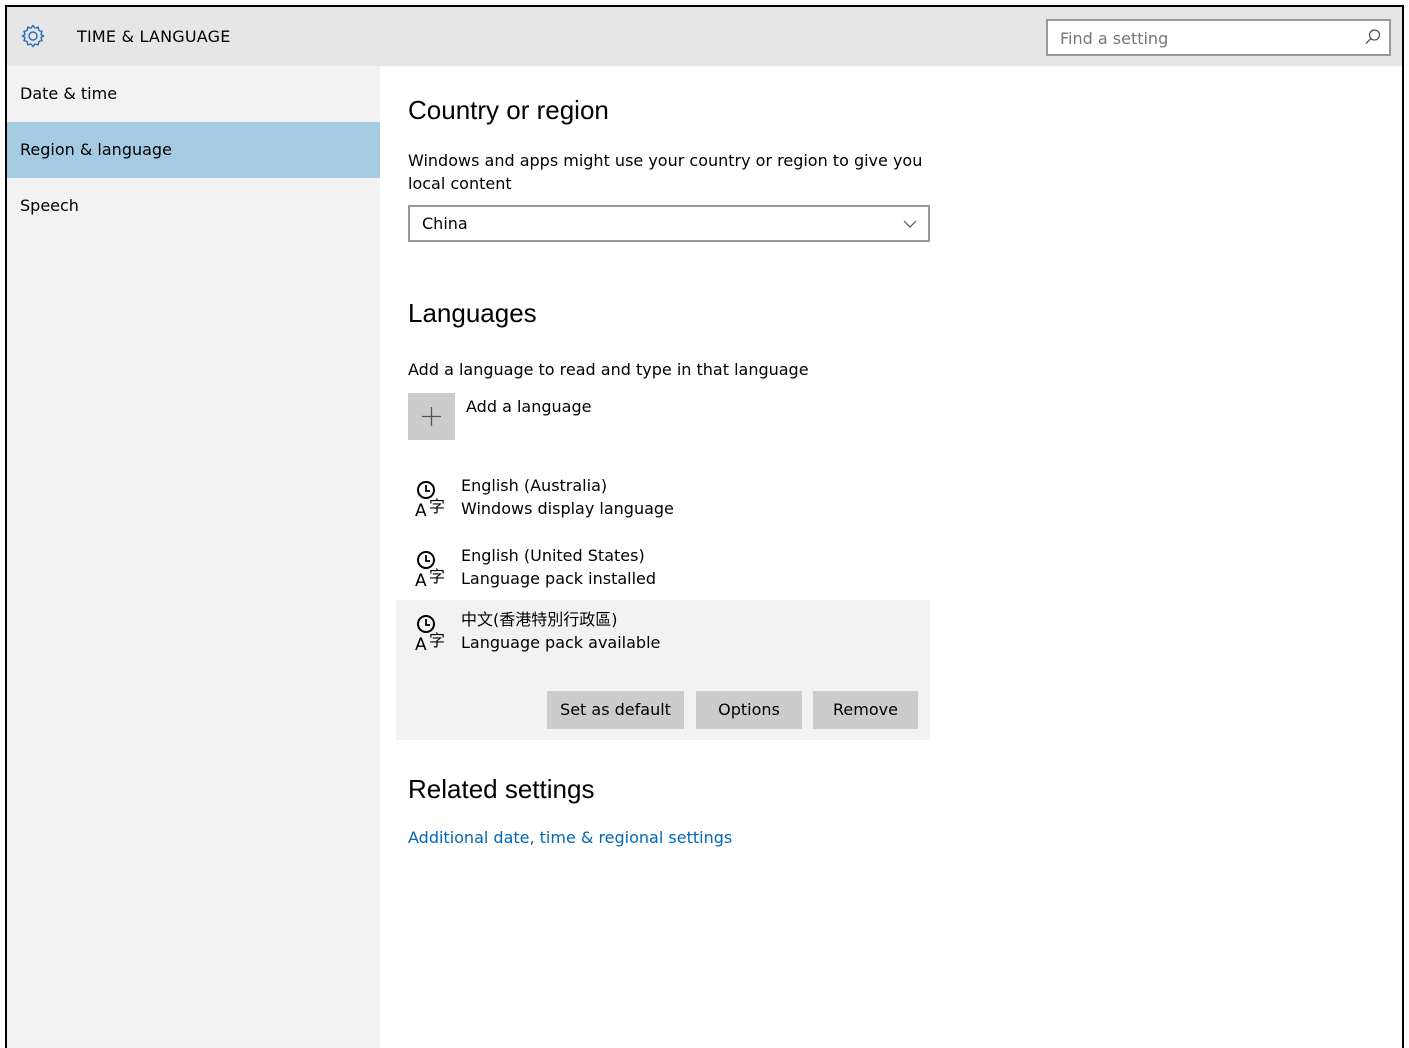  I want to click on languages-heading: Languages, so click(472, 313).